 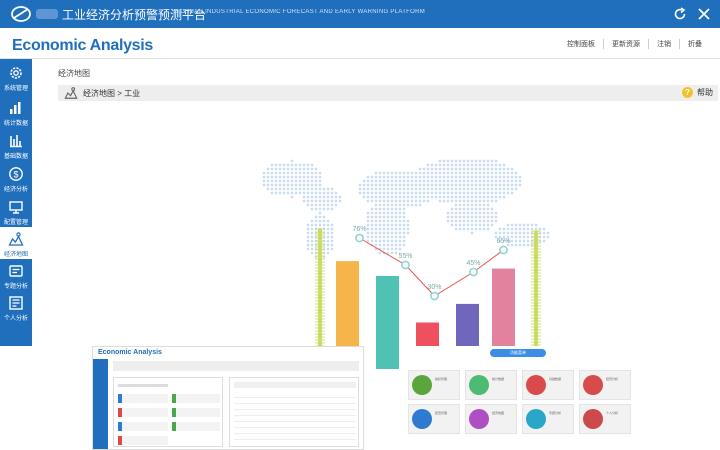 What do you see at coordinates (16, 307) in the screenshot?
I see `sidebar-item-personal: 个人分析` at bounding box center [16, 307].